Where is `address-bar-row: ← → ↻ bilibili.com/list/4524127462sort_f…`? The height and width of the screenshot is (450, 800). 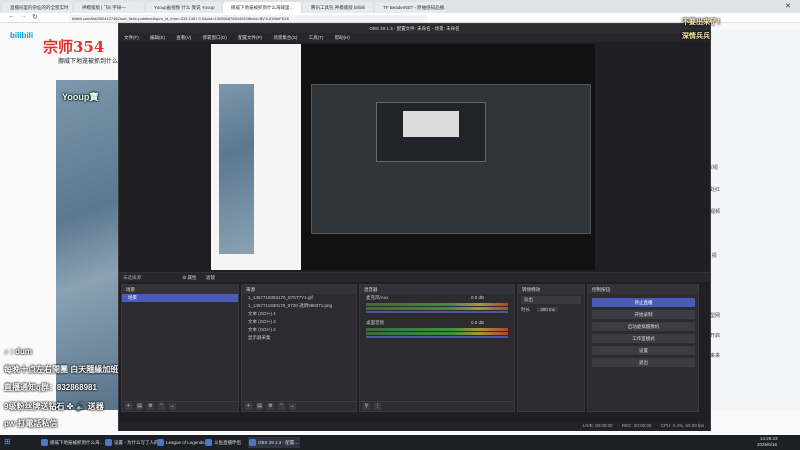 address-bar-row: ← → ↻ bilibili.com/list/4524127462sort_f… is located at coordinates (400, 18).